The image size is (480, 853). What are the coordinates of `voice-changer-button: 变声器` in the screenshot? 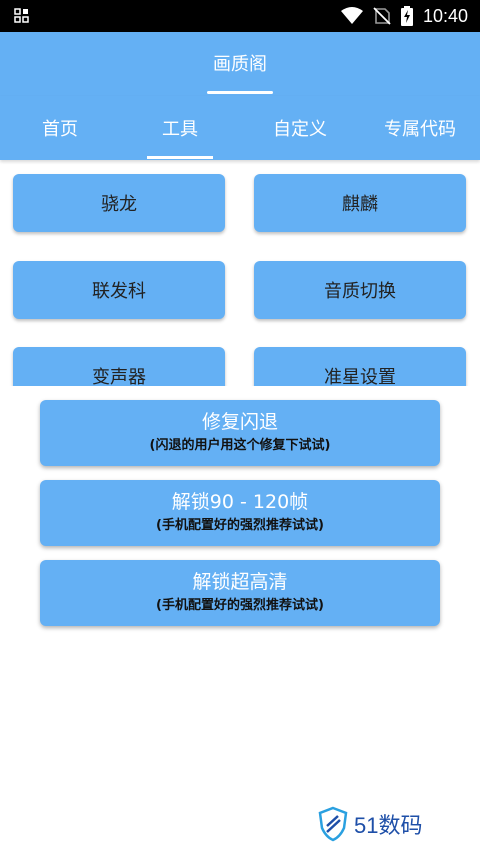 It's located at (119, 366).